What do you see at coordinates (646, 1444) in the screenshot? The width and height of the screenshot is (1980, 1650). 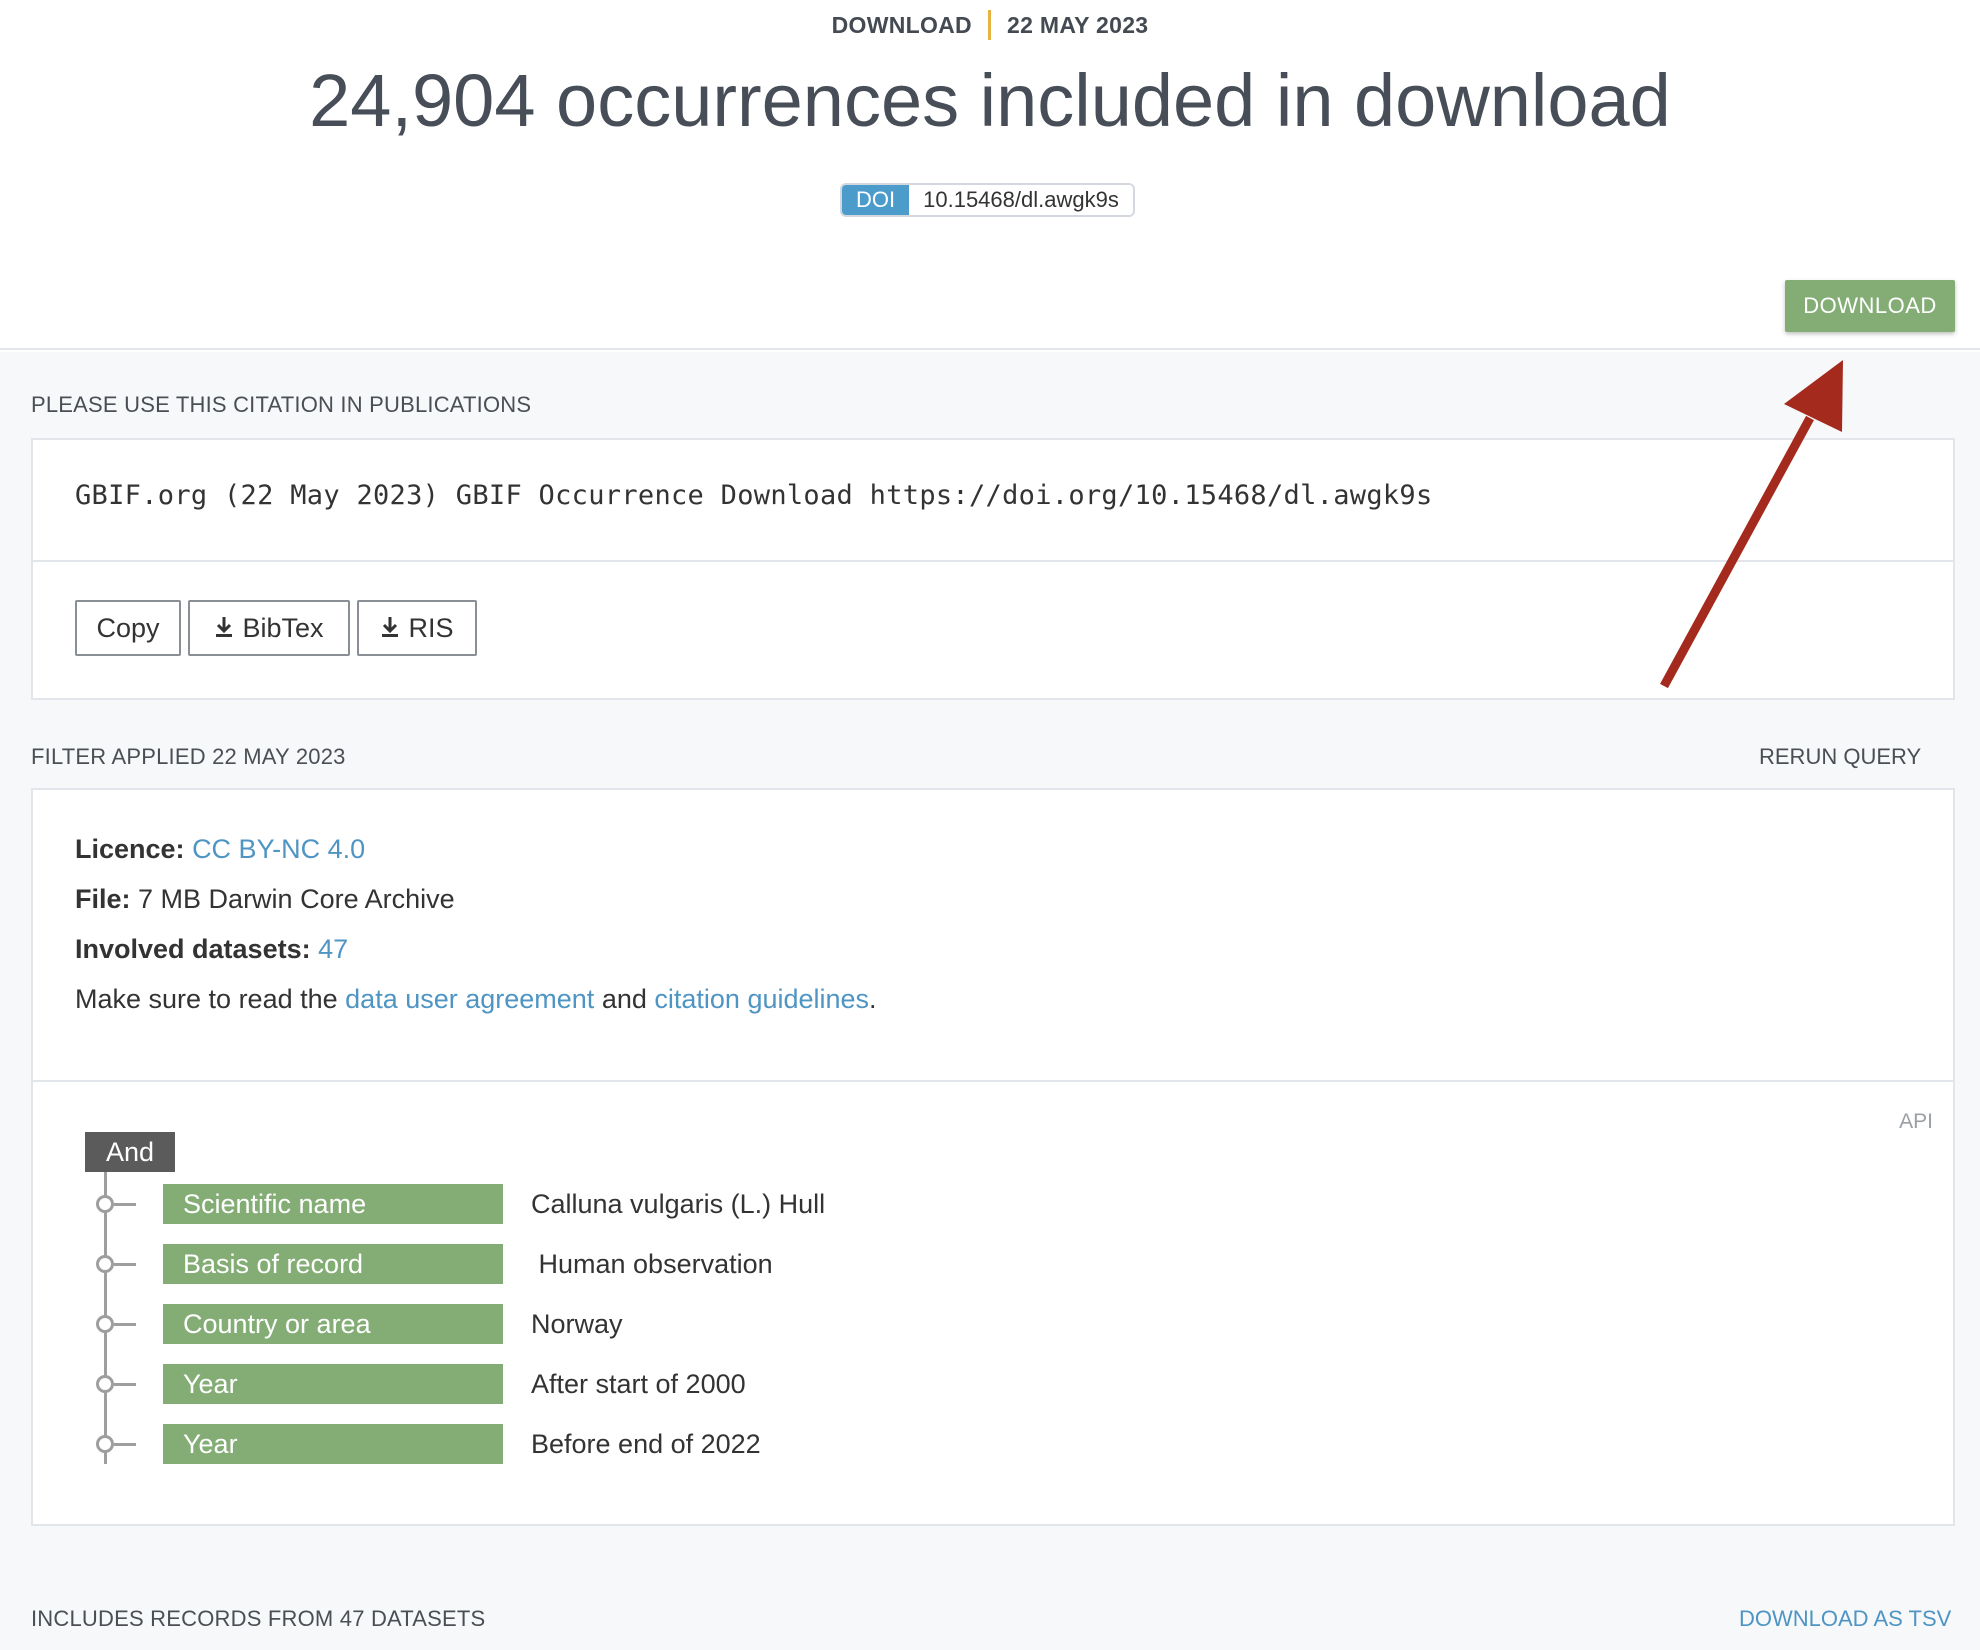 I see `filter-value: Before end of 2022` at bounding box center [646, 1444].